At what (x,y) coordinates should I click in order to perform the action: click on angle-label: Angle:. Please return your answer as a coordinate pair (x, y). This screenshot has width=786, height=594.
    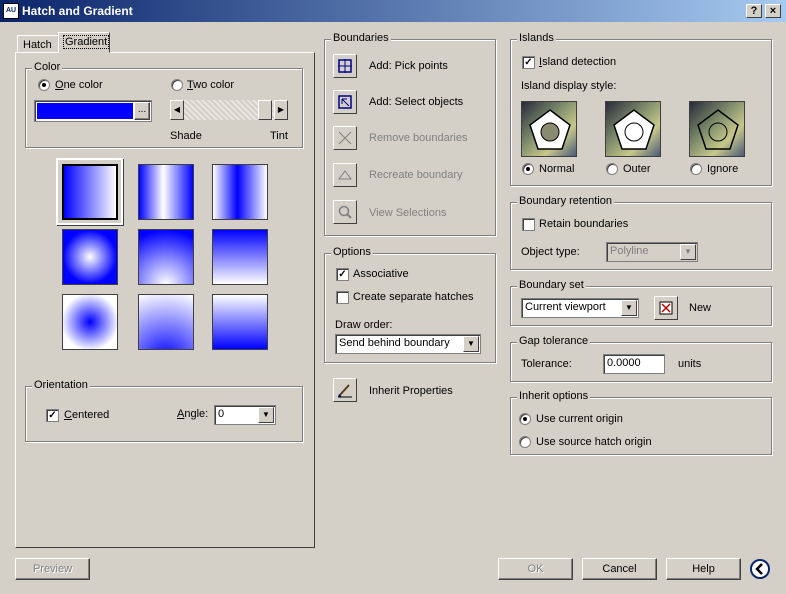
    Looking at the image, I should click on (193, 414).